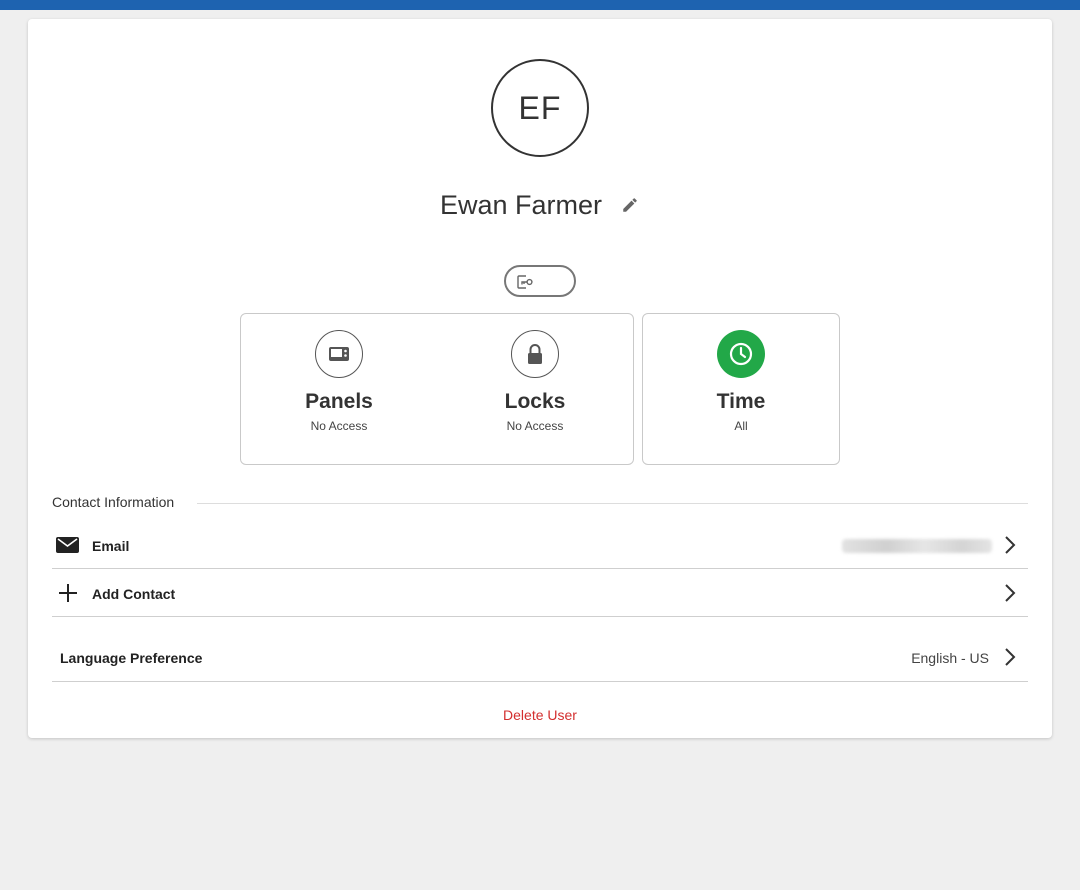 The image size is (1080, 890). What do you see at coordinates (521, 205) in the screenshot?
I see `user-name: Ewan Farmer` at bounding box center [521, 205].